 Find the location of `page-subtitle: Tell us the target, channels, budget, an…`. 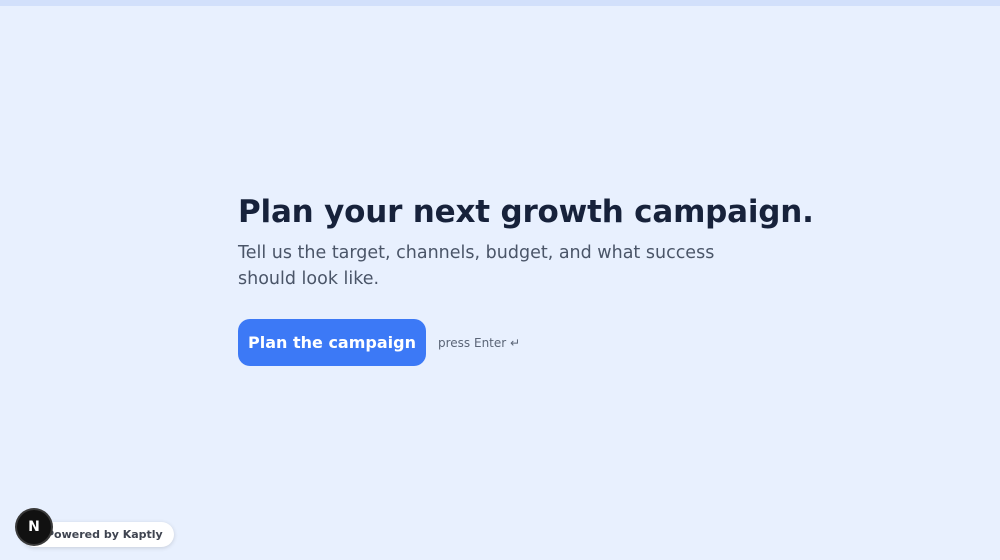

page-subtitle: Tell us the target, channels, budget, an… is located at coordinates (476, 266).